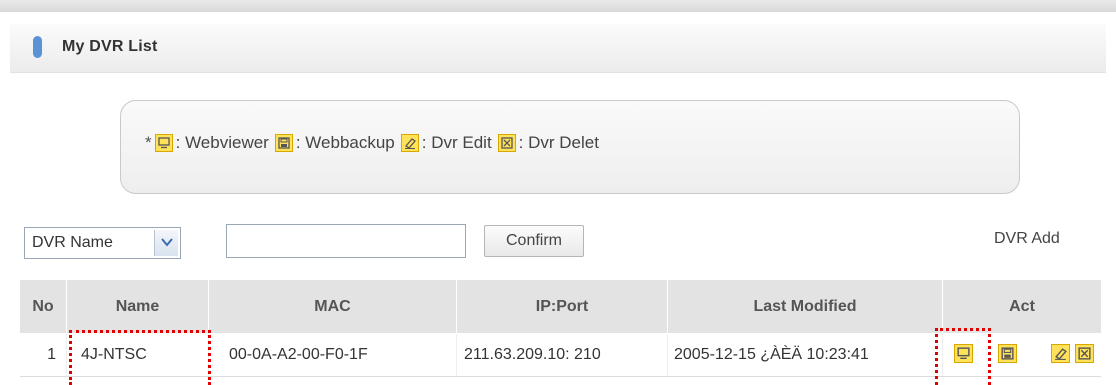 The image size is (1116, 385). I want to click on legend-star: *, so click(148, 142).